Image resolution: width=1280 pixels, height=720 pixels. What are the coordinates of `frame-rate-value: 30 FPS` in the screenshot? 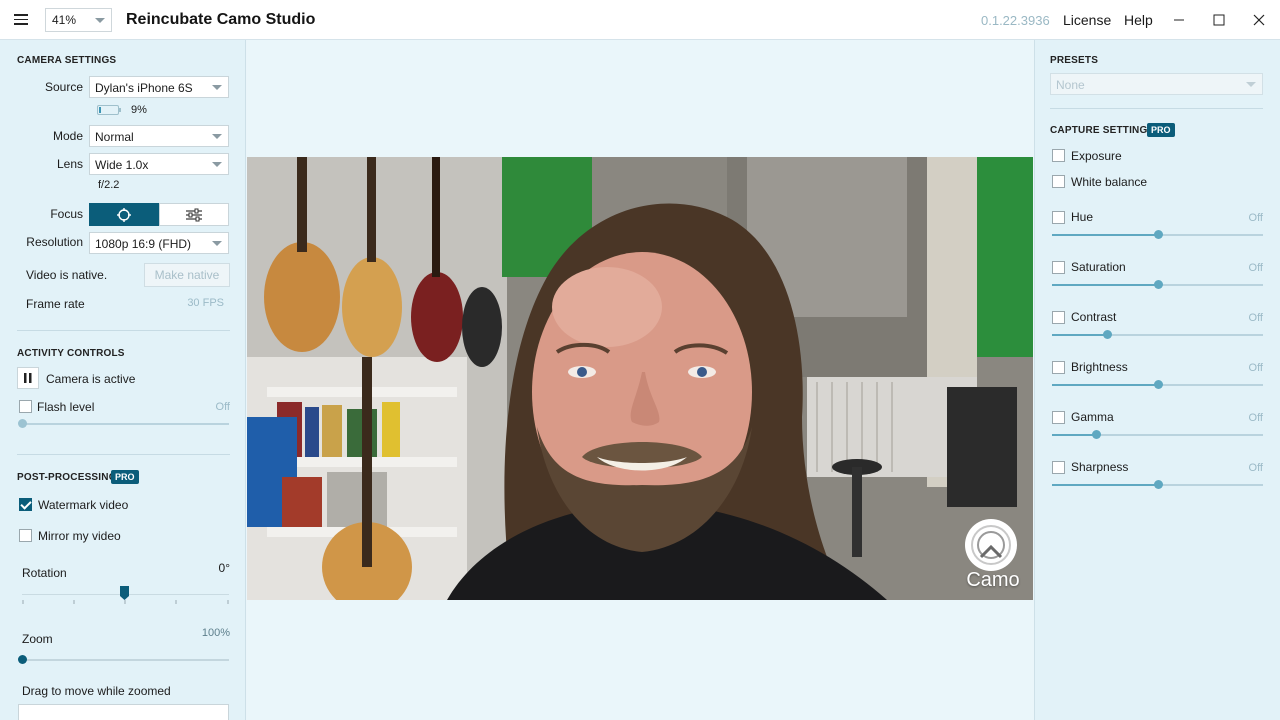 It's located at (205, 303).